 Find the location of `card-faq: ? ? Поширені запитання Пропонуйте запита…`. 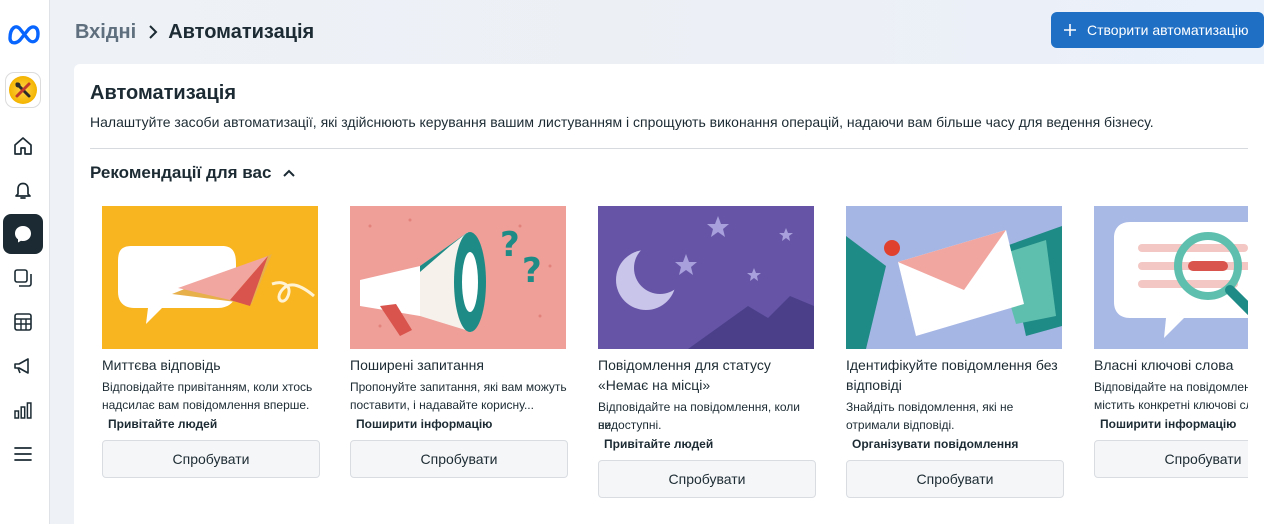

card-faq: ? ? Поширені запитання Пропонуйте запита… is located at coordinates (459, 356).